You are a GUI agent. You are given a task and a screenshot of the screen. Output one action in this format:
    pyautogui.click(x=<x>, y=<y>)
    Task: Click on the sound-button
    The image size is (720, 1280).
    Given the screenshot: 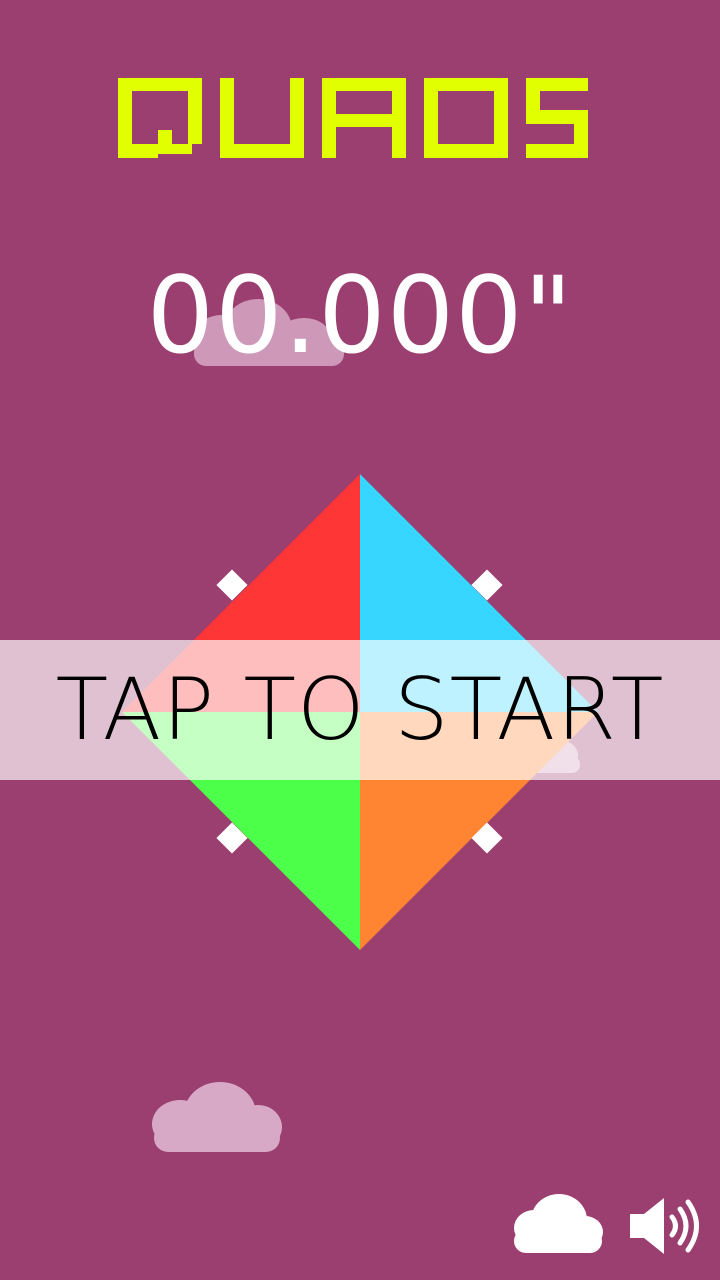 What is the action you would take?
    pyautogui.click(x=666, y=1226)
    